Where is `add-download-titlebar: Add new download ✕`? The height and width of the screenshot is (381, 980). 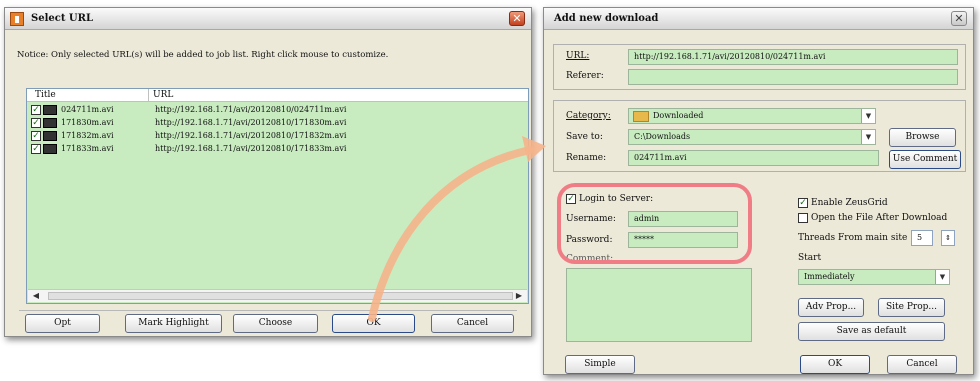 add-download-titlebar: Add new download ✕ is located at coordinates (758, 19).